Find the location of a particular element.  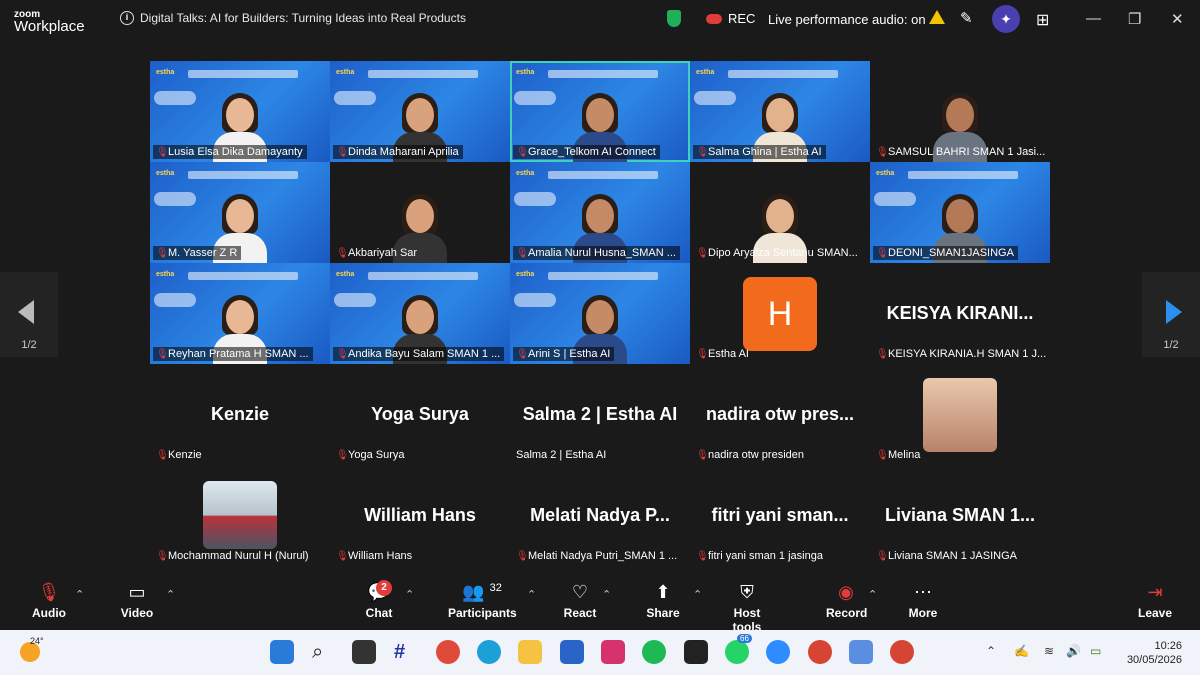

participant-tile: Liviana SMAN 1... 🎙 Liviana SMAN 1 JASINGA is located at coordinates (960, 515).